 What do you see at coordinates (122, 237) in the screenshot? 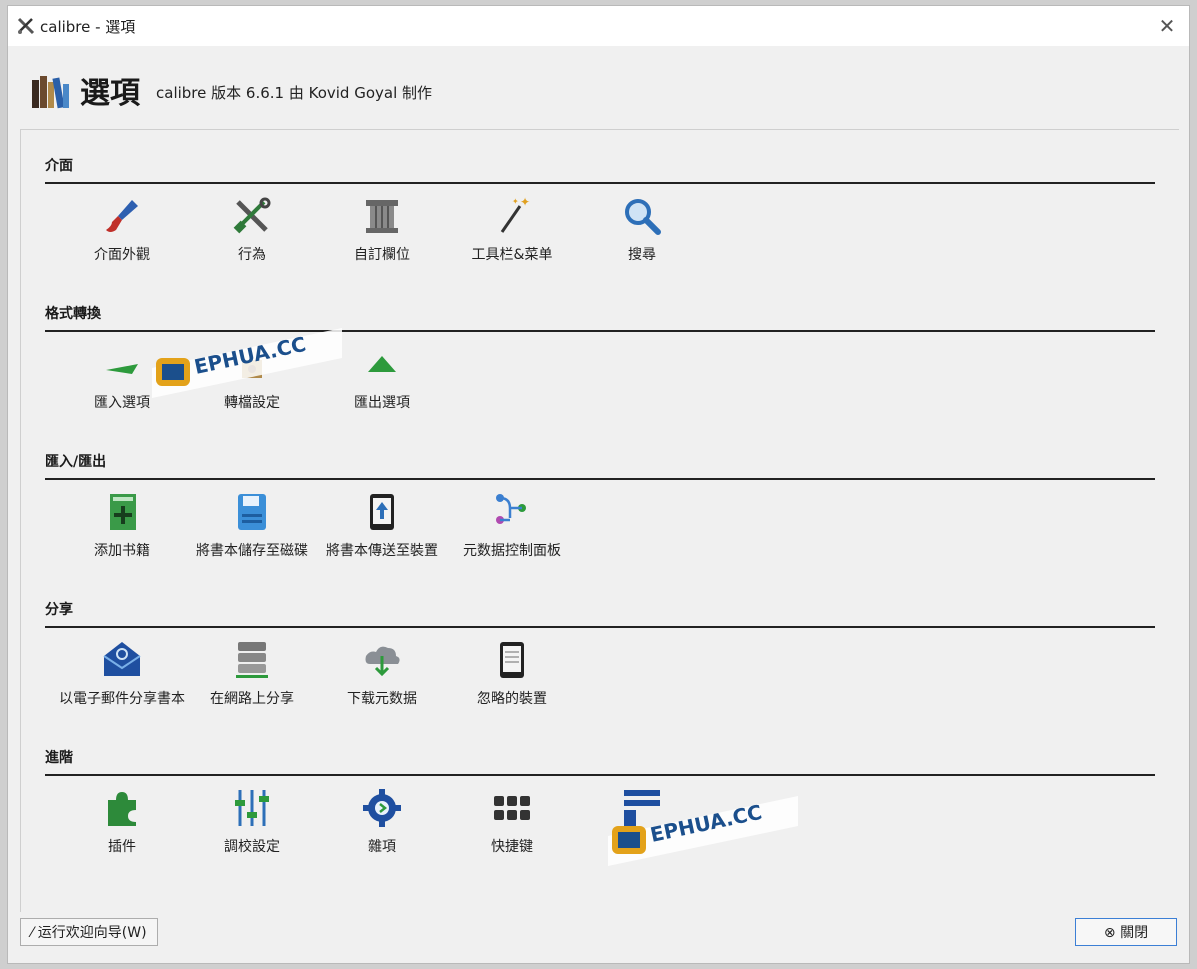
I see `item-look-and-feel: 介面外觀` at bounding box center [122, 237].